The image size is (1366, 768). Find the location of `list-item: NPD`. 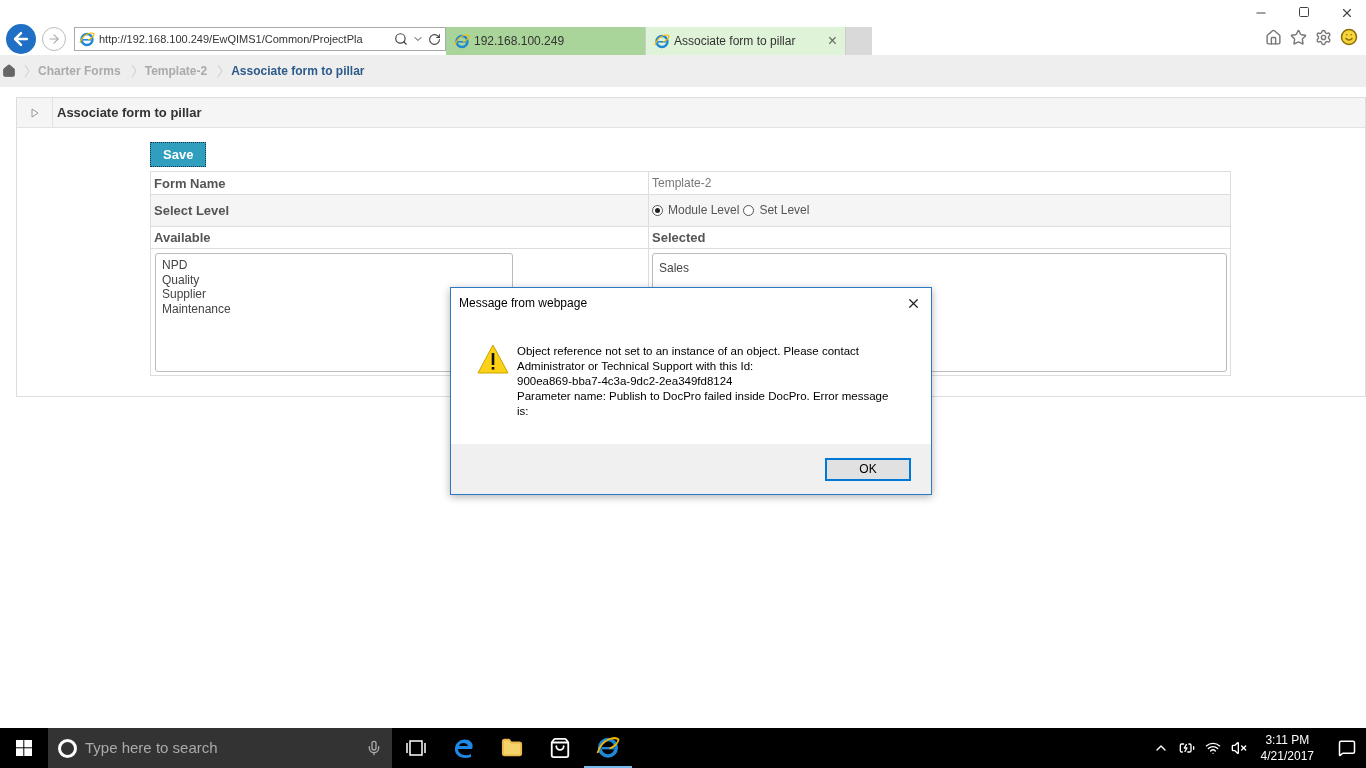

list-item: NPD is located at coordinates (334, 265).